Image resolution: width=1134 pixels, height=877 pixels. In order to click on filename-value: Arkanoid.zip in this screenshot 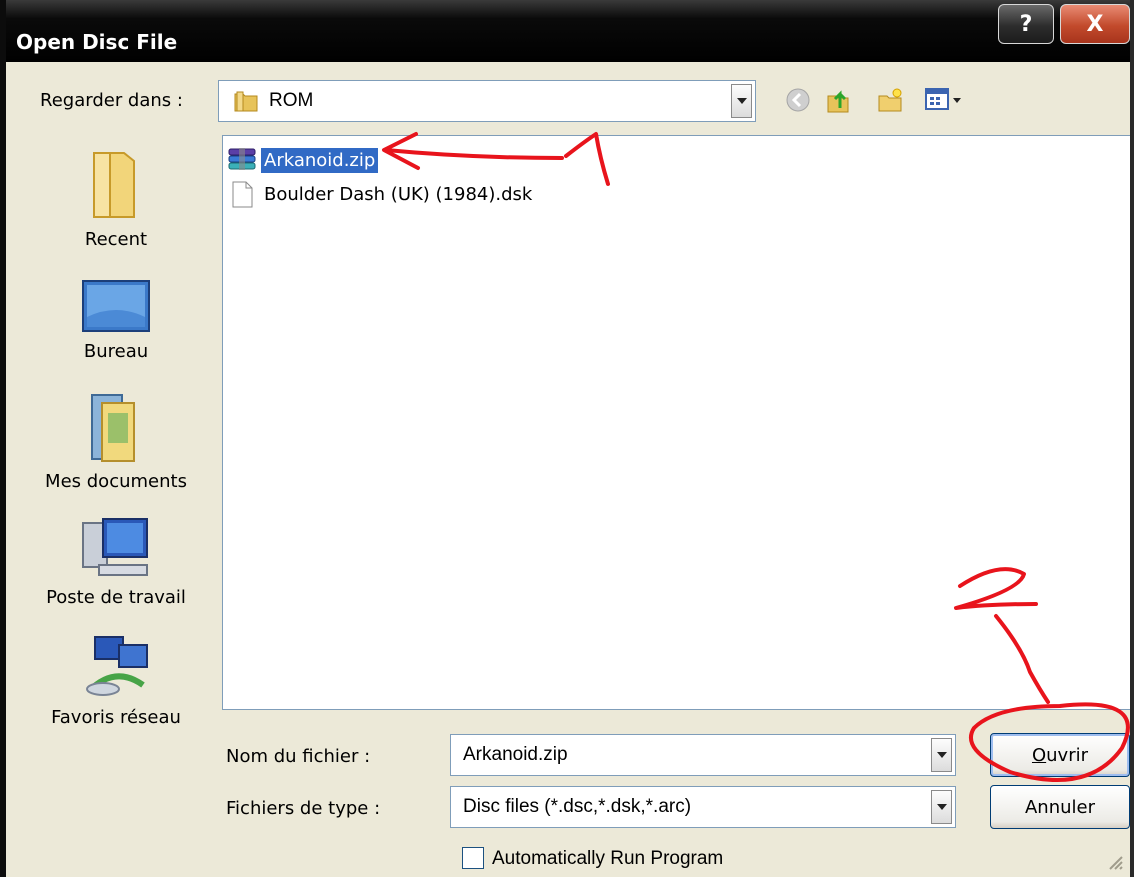, I will do `click(515, 754)`.